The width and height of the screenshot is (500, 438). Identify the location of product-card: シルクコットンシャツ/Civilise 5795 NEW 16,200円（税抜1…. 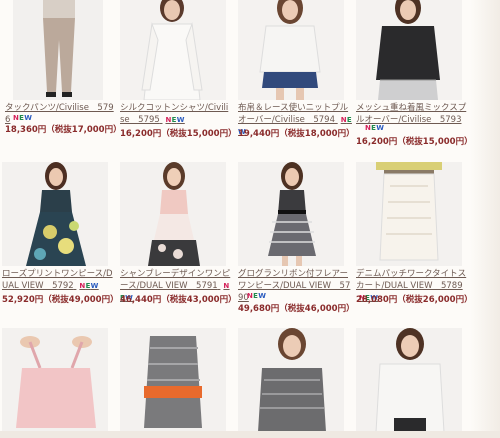
(177, 80).